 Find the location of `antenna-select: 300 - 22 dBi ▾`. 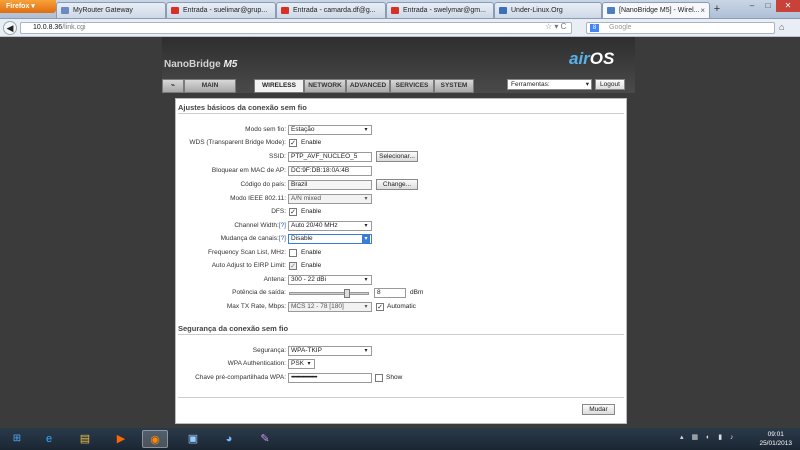

antenna-select: 300 - 22 dBi ▾ is located at coordinates (330, 280).